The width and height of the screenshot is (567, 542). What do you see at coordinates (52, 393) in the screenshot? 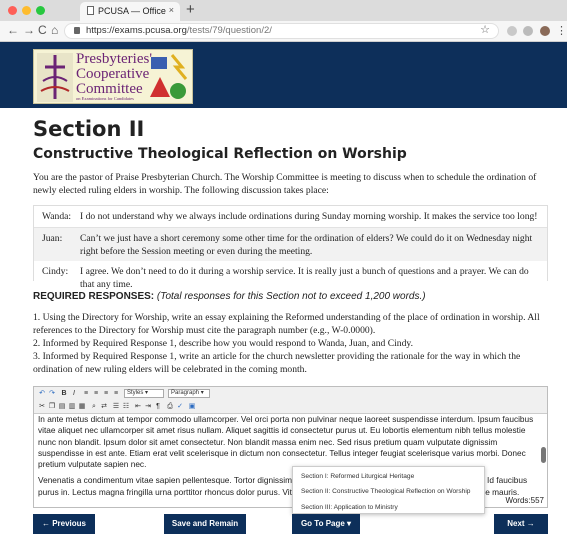
I see `redo-icon: ↷` at bounding box center [52, 393].